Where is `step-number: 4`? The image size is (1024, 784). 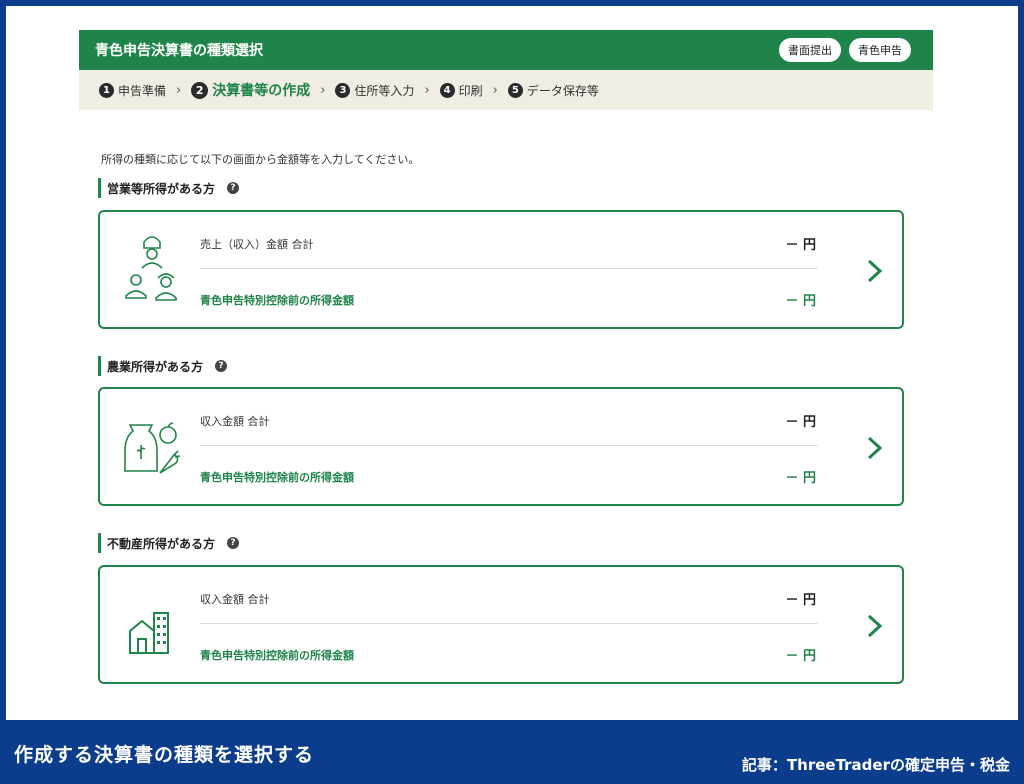
step-number: 4 is located at coordinates (447, 90).